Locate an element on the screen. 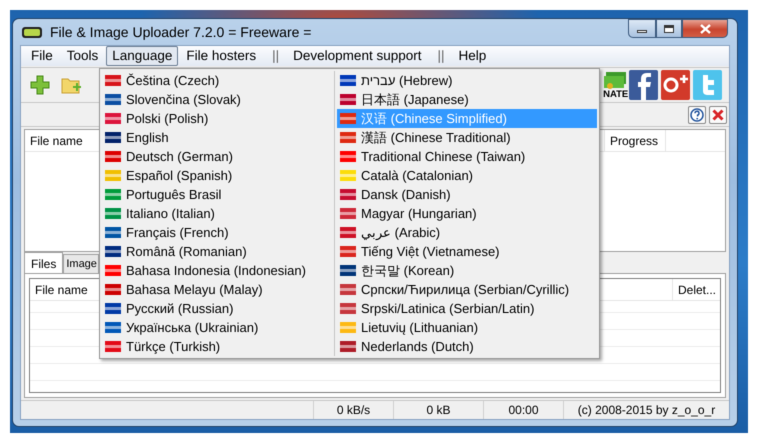 This screenshot has width=758, height=444. menu-item: عربي (Arabic) is located at coordinates (467, 232).